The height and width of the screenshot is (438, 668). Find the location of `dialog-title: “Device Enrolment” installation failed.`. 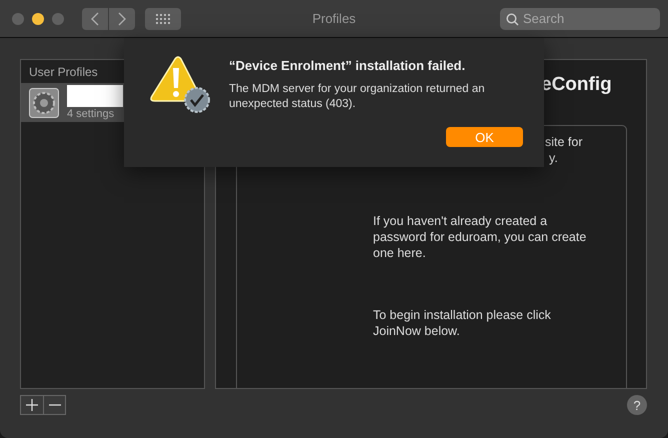

dialog-title: “Device Enrolment” installation failed. is located at coordinates (347, 65).